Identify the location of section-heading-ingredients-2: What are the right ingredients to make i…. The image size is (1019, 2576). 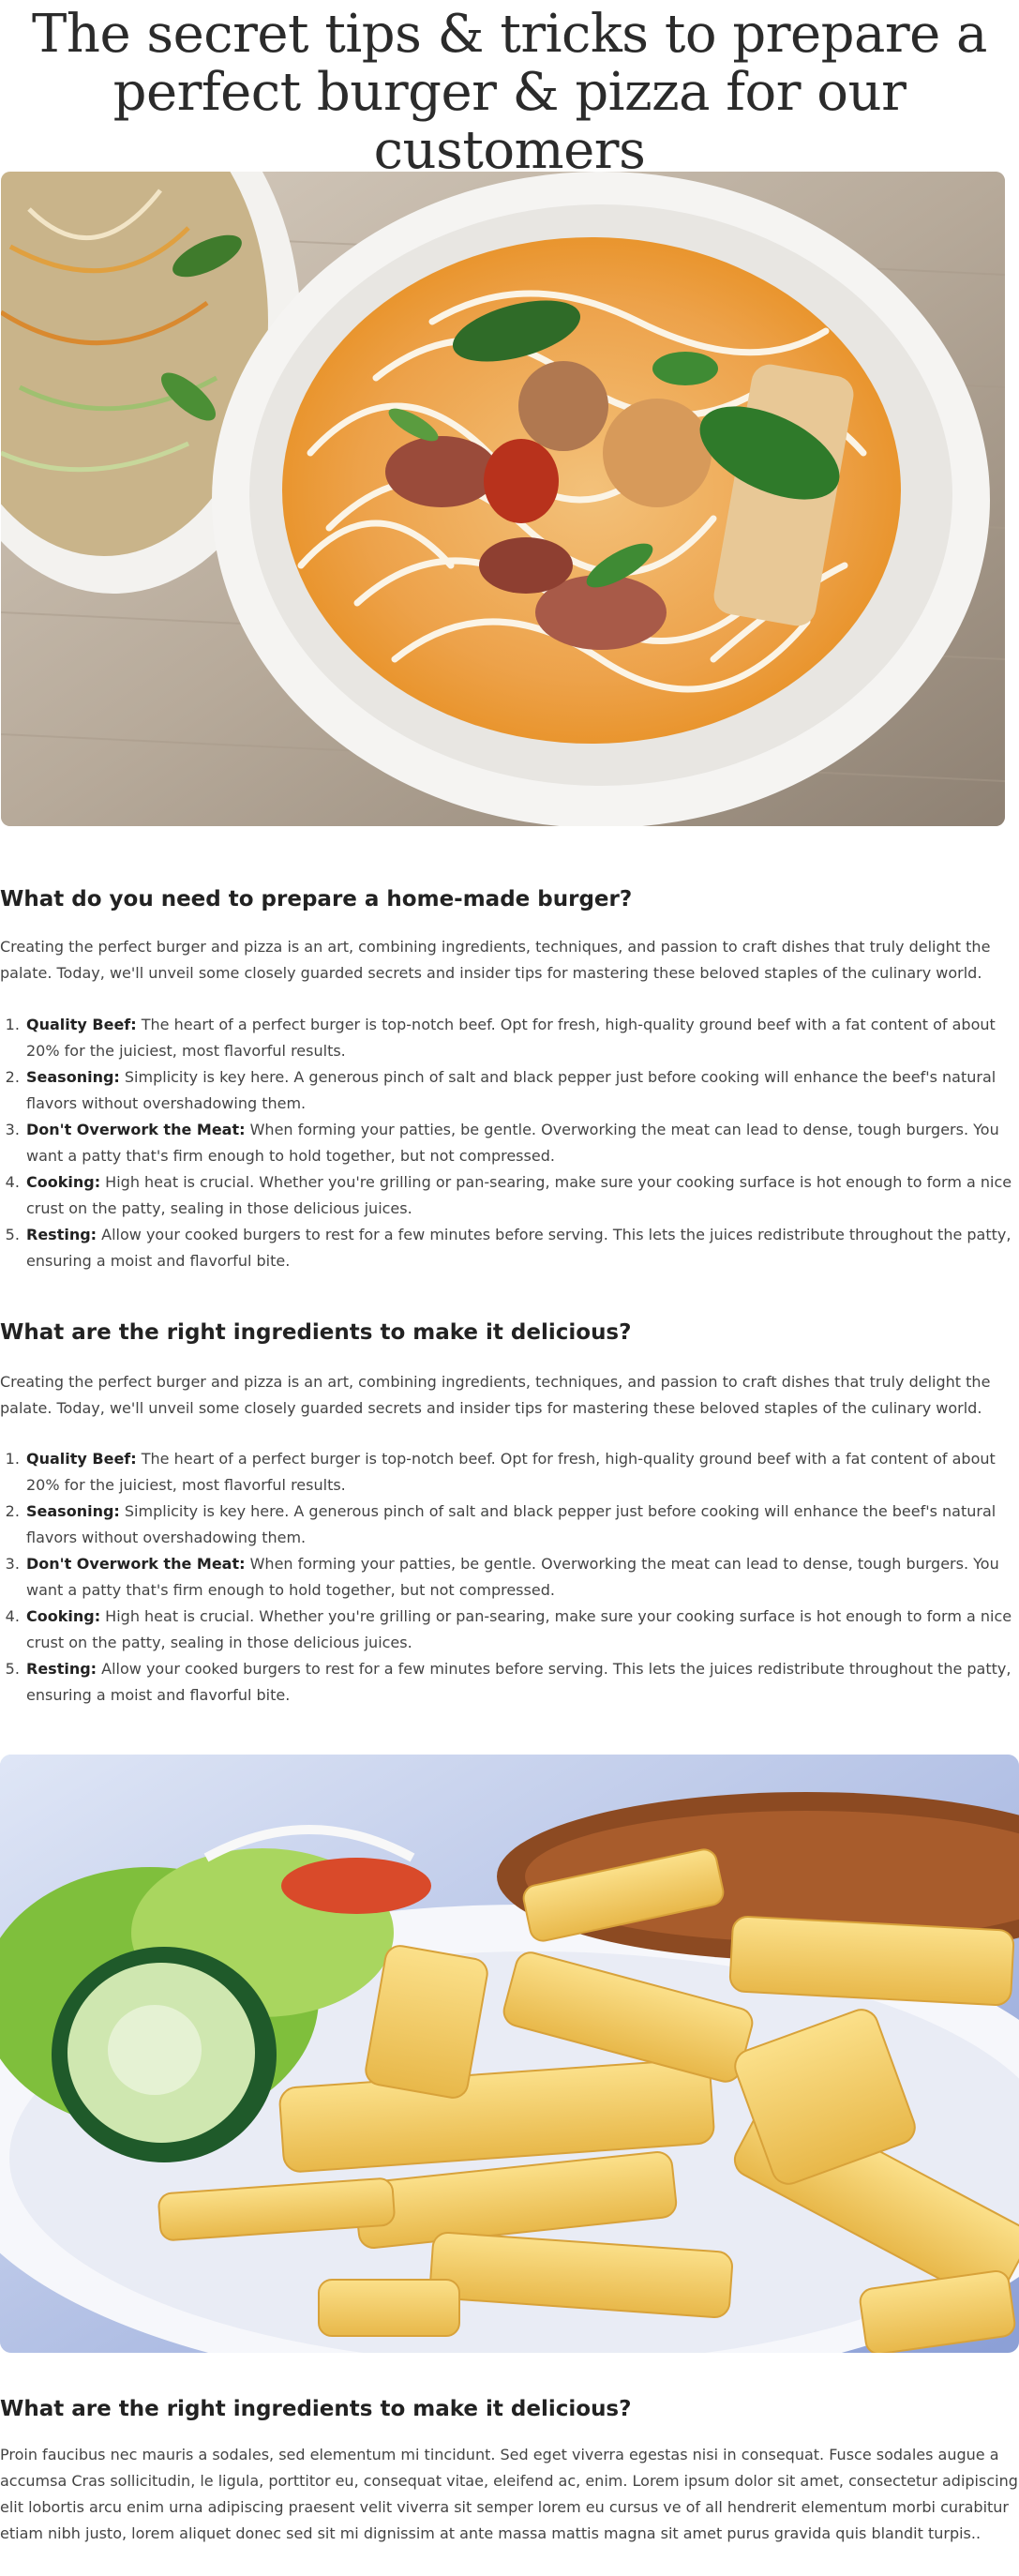
(316, 2409).